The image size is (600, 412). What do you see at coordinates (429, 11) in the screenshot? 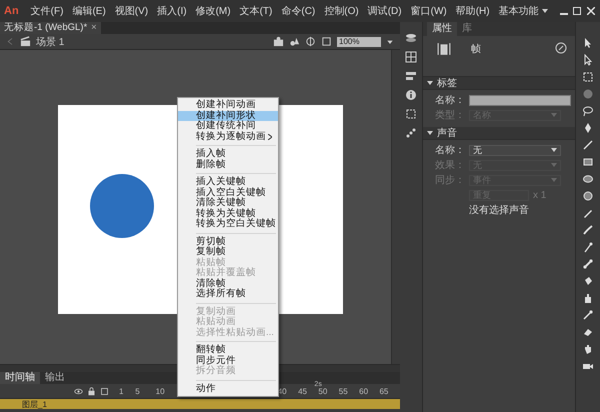
I see `menu-item: 窗口(W)` at bounding box center [429, 11].